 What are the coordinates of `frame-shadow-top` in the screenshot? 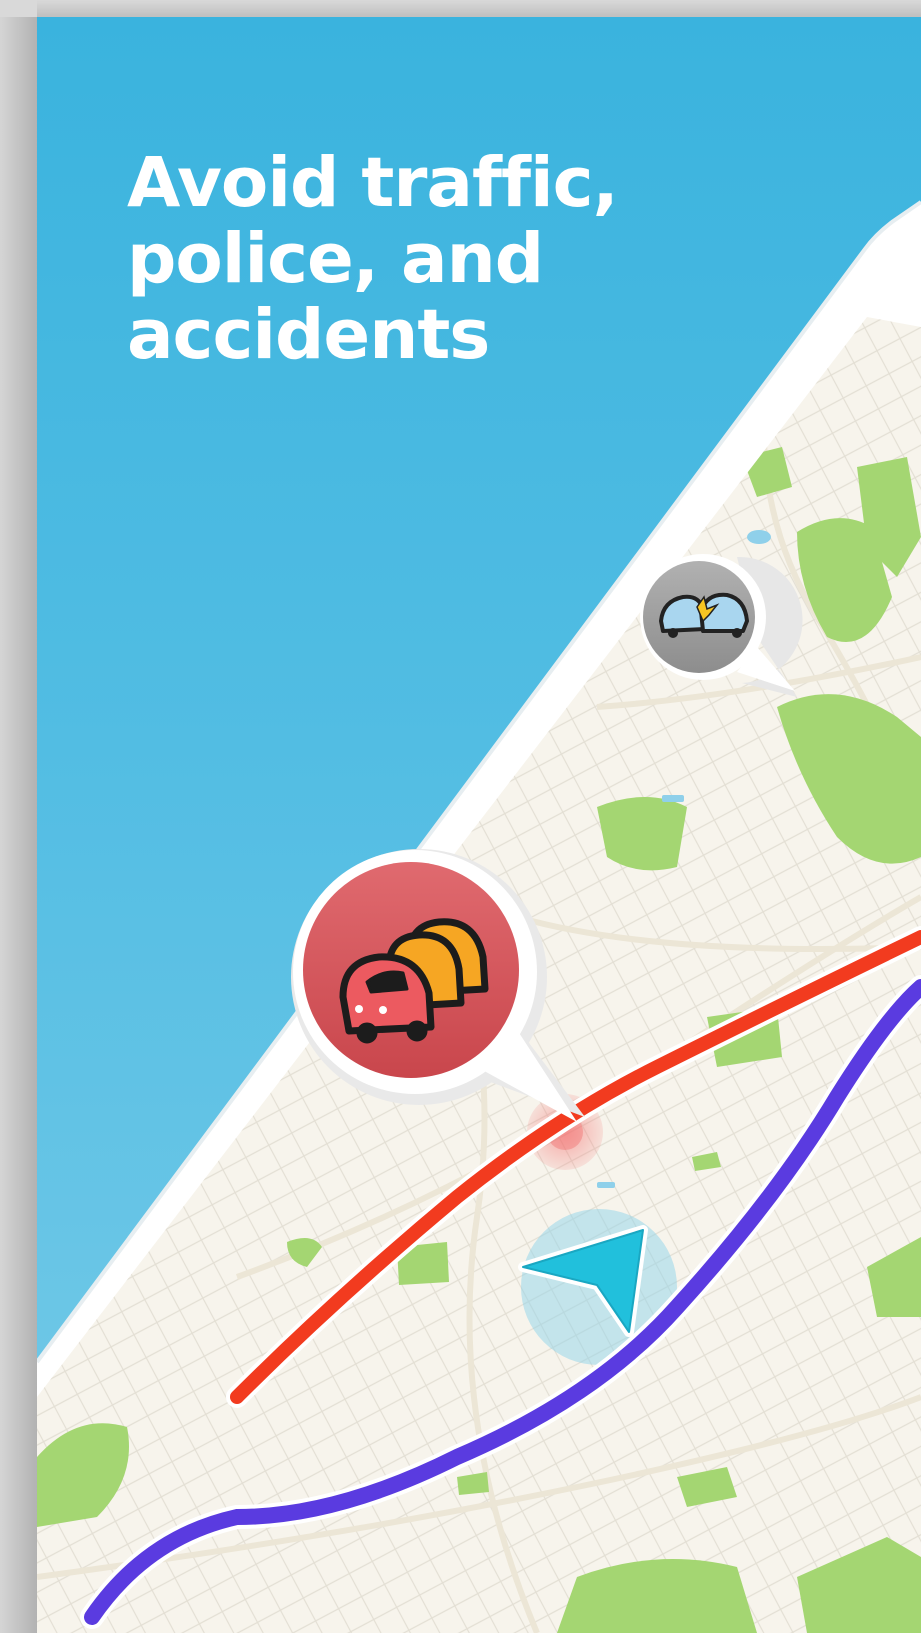 It's located at (479, 8).